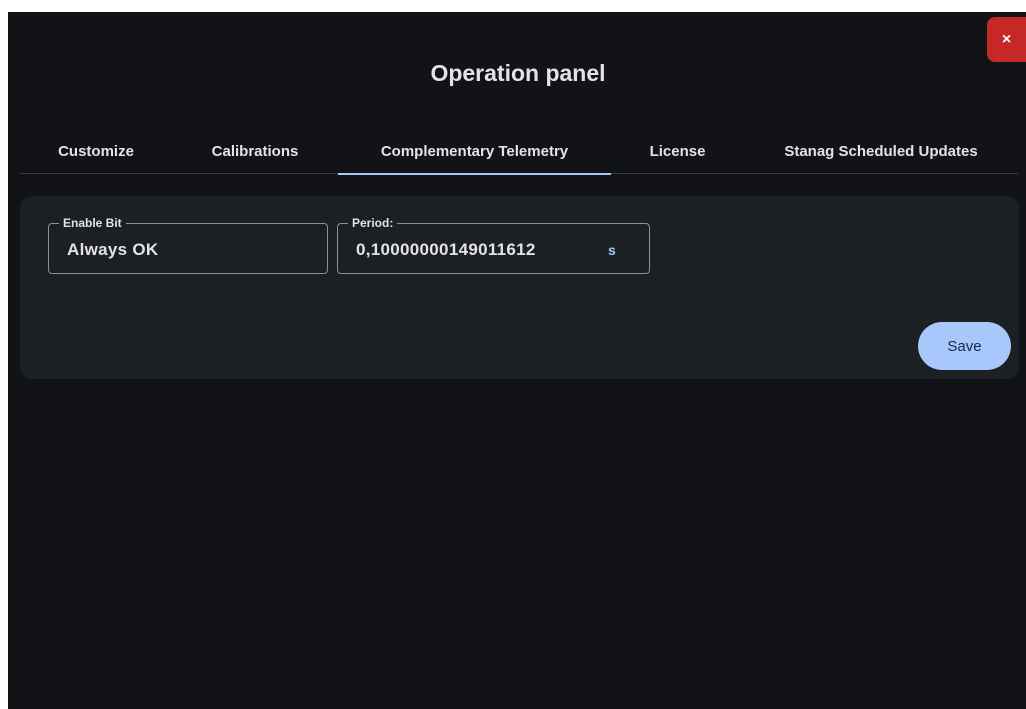 This screenshot has width=1026, height=709. What do you see at coordinates (518, 73) in the screenshot?
I see `dialog-title: Operation panel` at bounding box center [518, 73].